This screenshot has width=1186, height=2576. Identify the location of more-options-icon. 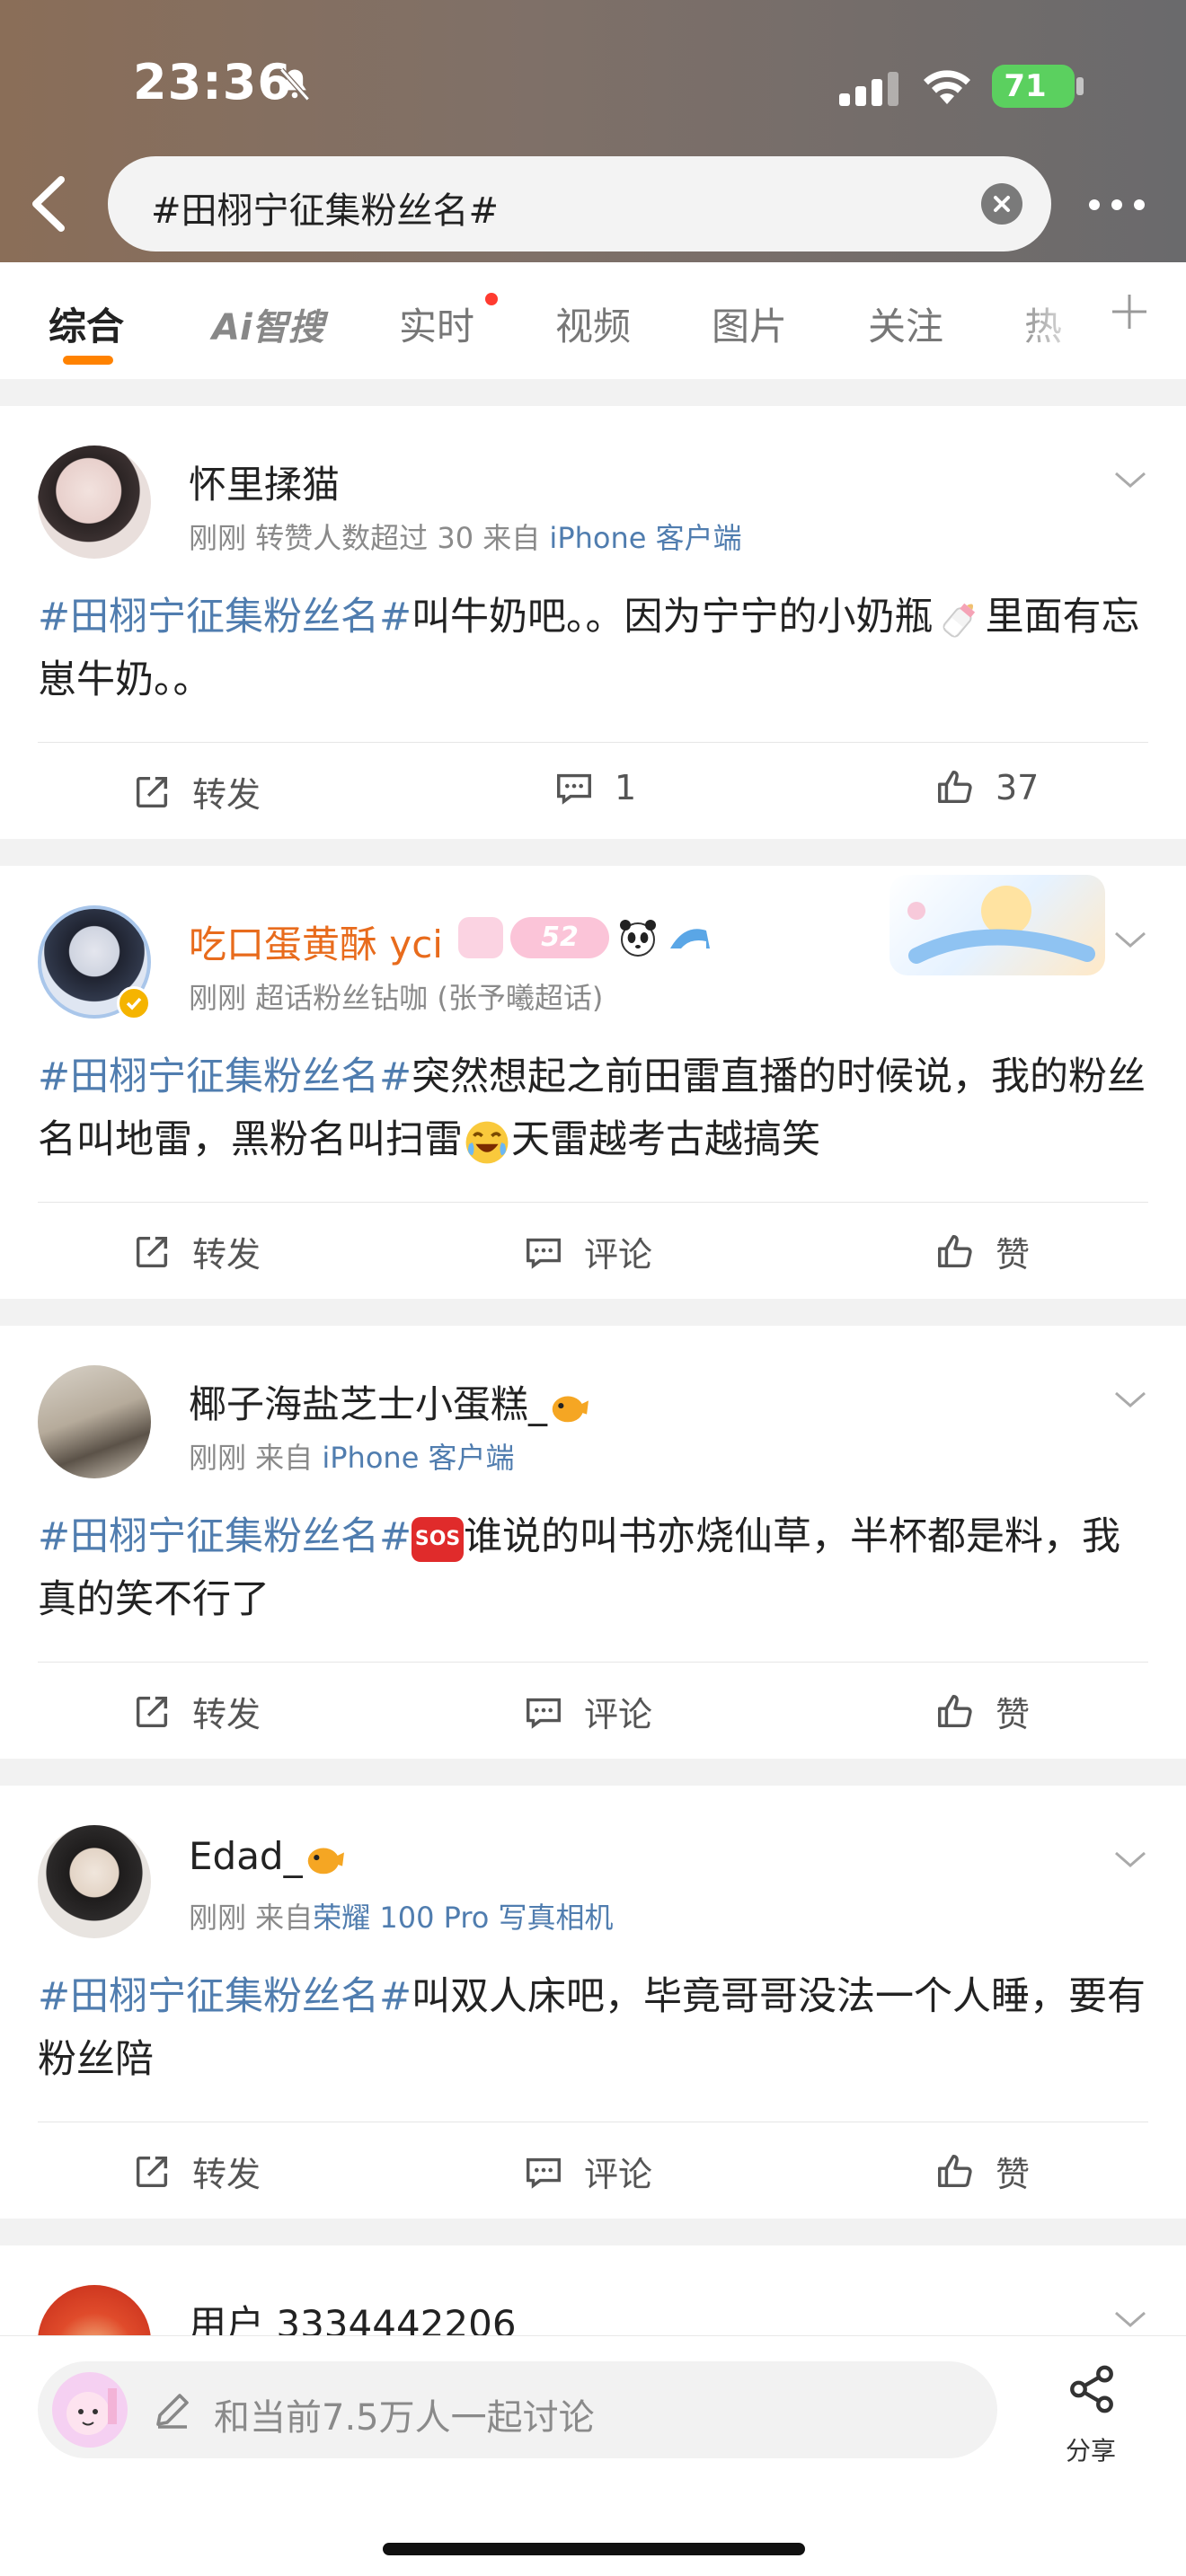
(1116, 205).